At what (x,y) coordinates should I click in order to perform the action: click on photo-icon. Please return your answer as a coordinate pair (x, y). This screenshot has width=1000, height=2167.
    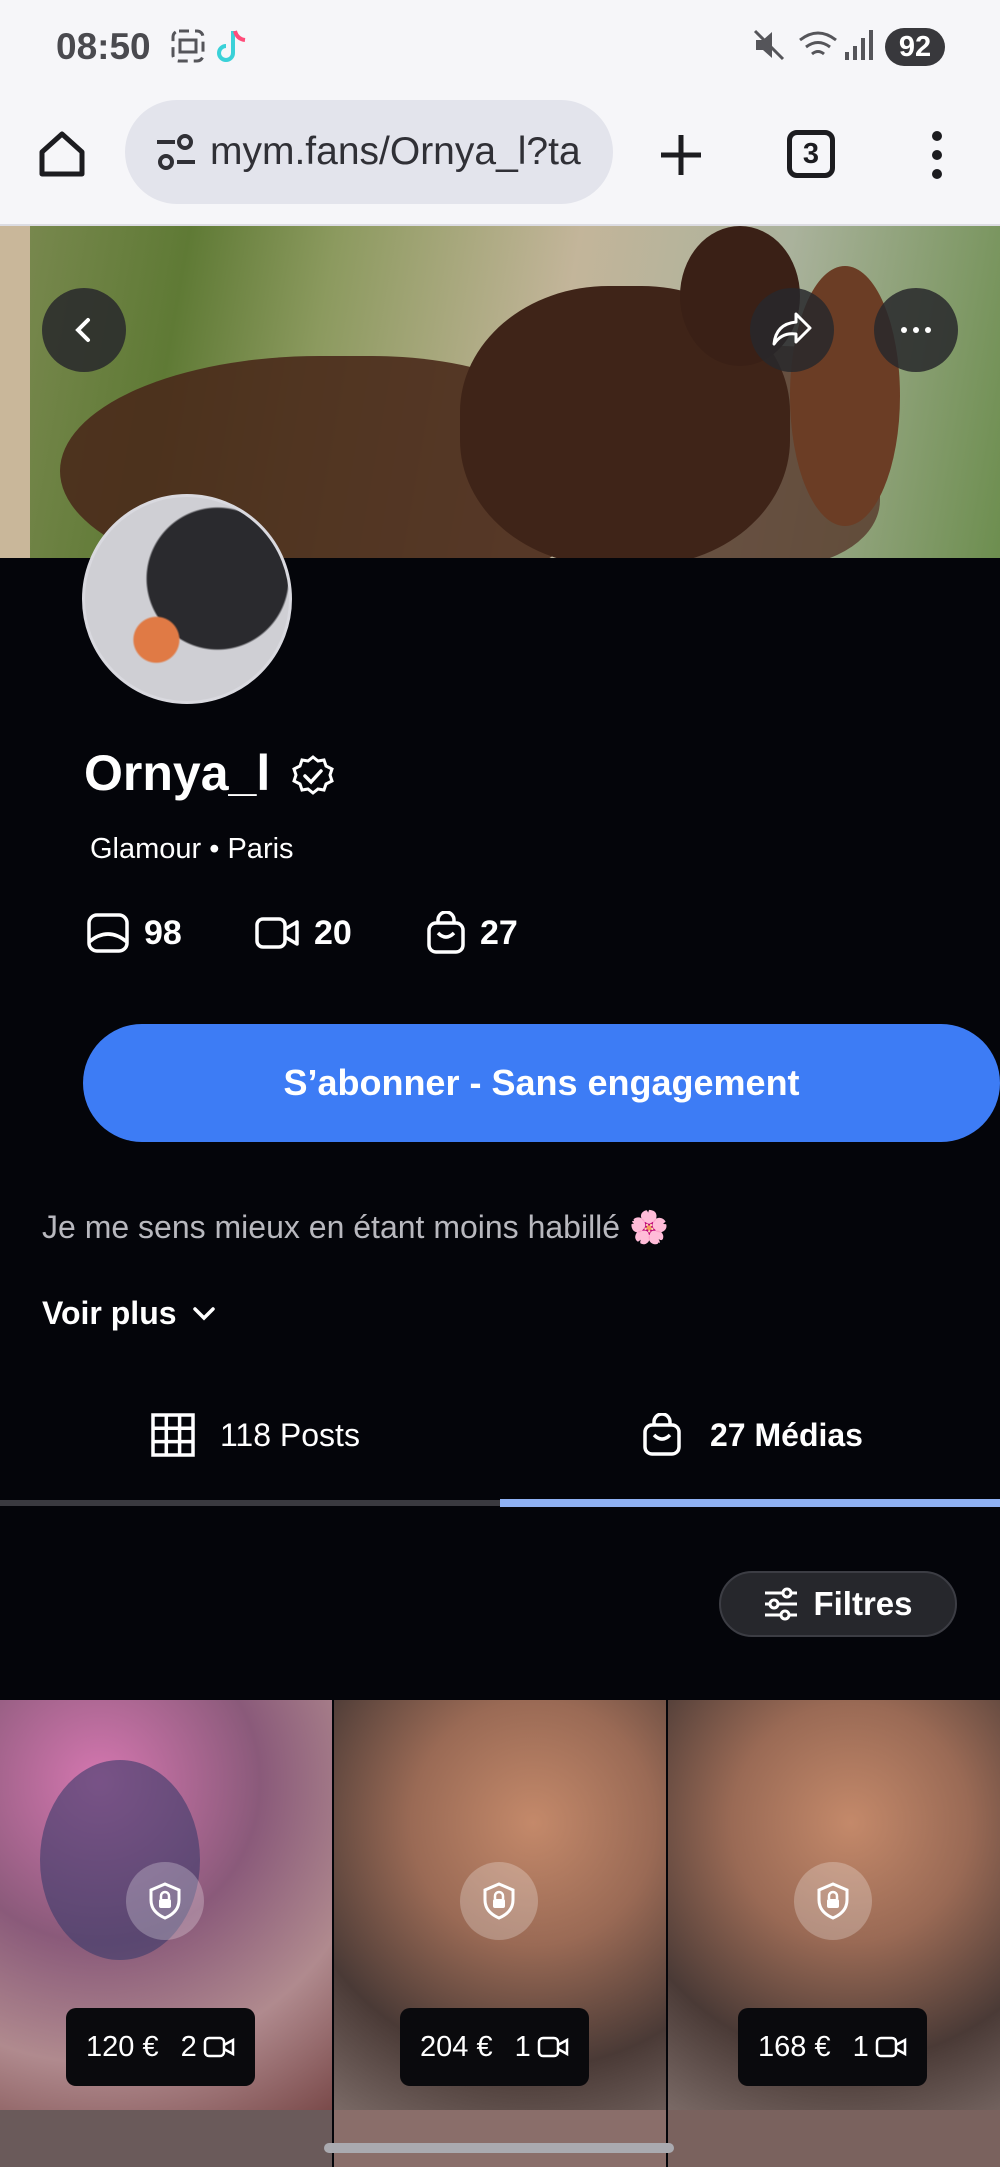
    Looking at the image, I should click on (108, 933).